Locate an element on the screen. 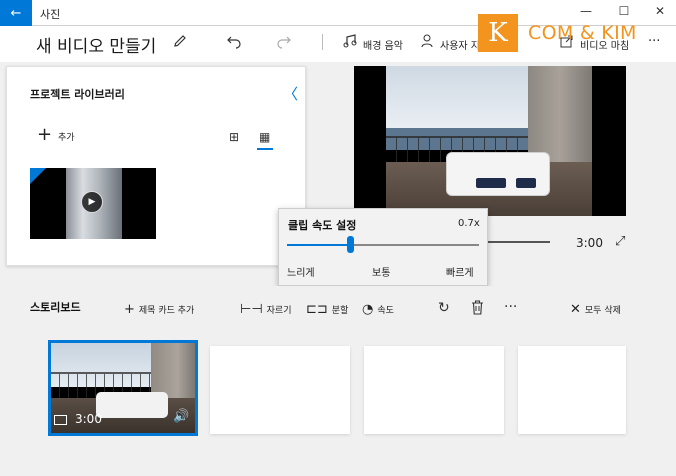 The image size is (676, 476). maximize-button: ☐ is located at coordinates (624, 11).